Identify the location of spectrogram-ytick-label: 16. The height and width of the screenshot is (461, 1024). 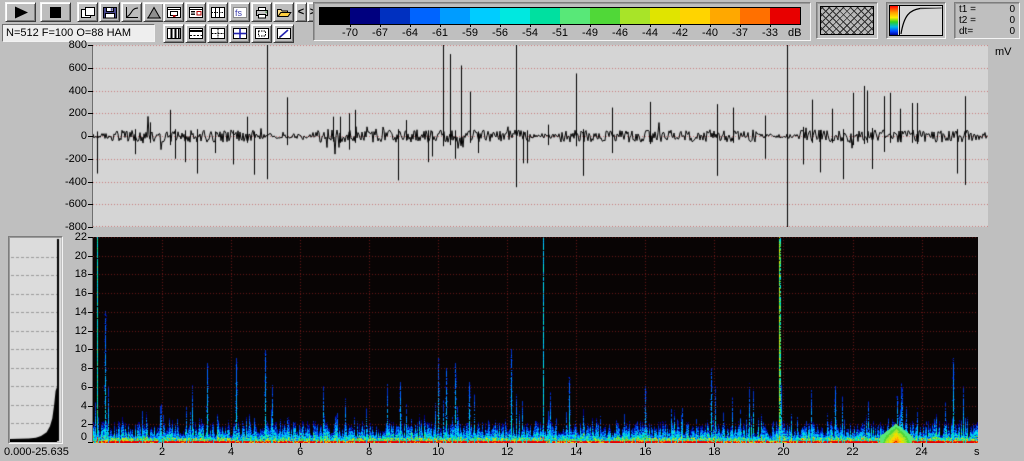
(80, 293).